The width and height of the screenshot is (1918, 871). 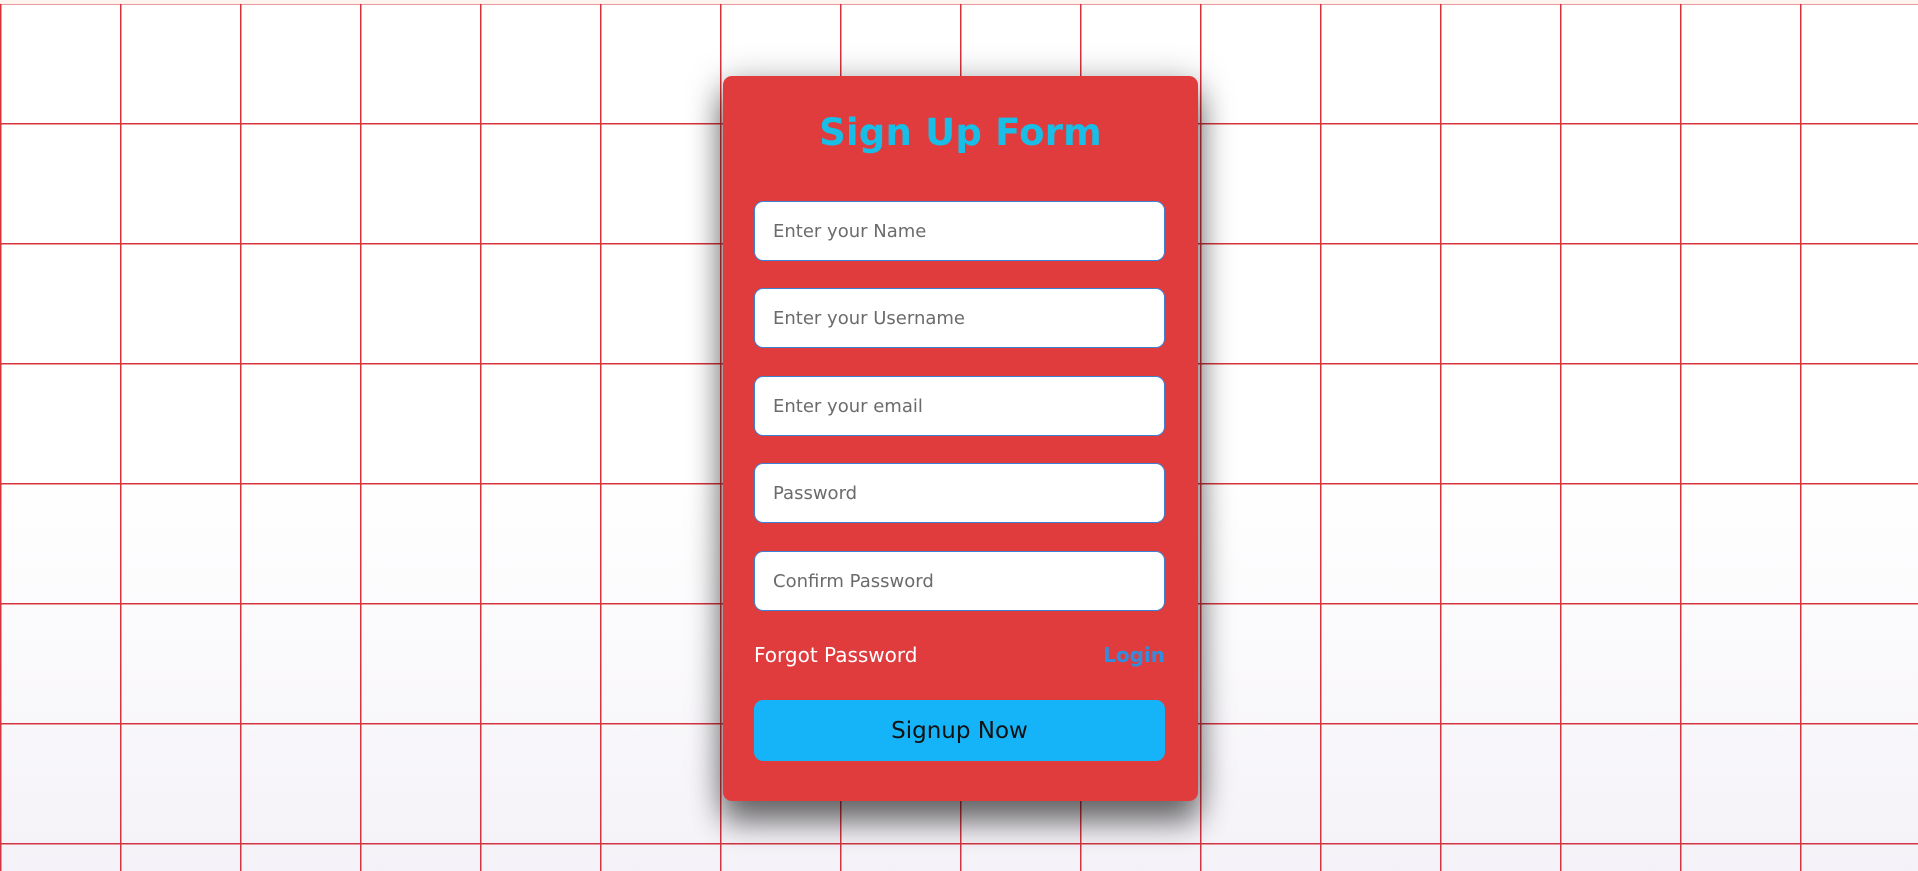 I want to click on signup-button: Signup Now, so click(x=959, y=730).